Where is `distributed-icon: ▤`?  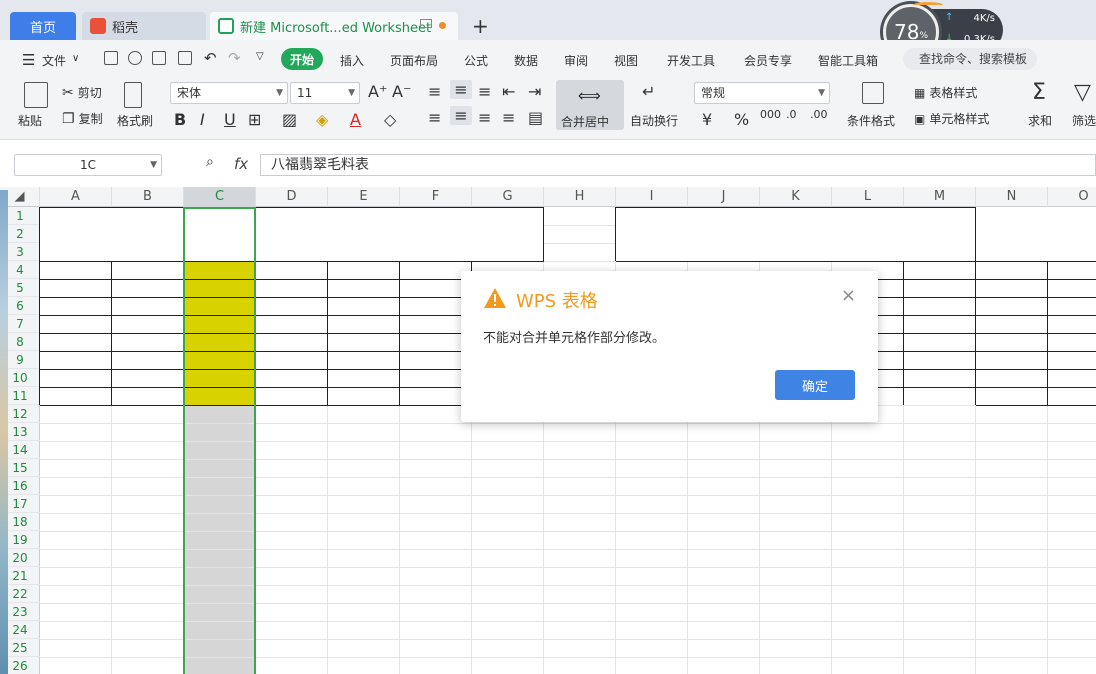 distributed-icon: ▤ is located at coordinates (535, 117).